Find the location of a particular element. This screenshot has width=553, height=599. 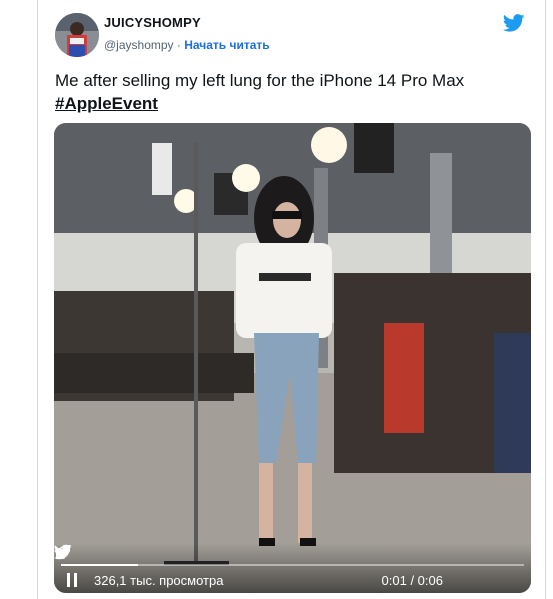

avatar is located at coordinates (77, 35).